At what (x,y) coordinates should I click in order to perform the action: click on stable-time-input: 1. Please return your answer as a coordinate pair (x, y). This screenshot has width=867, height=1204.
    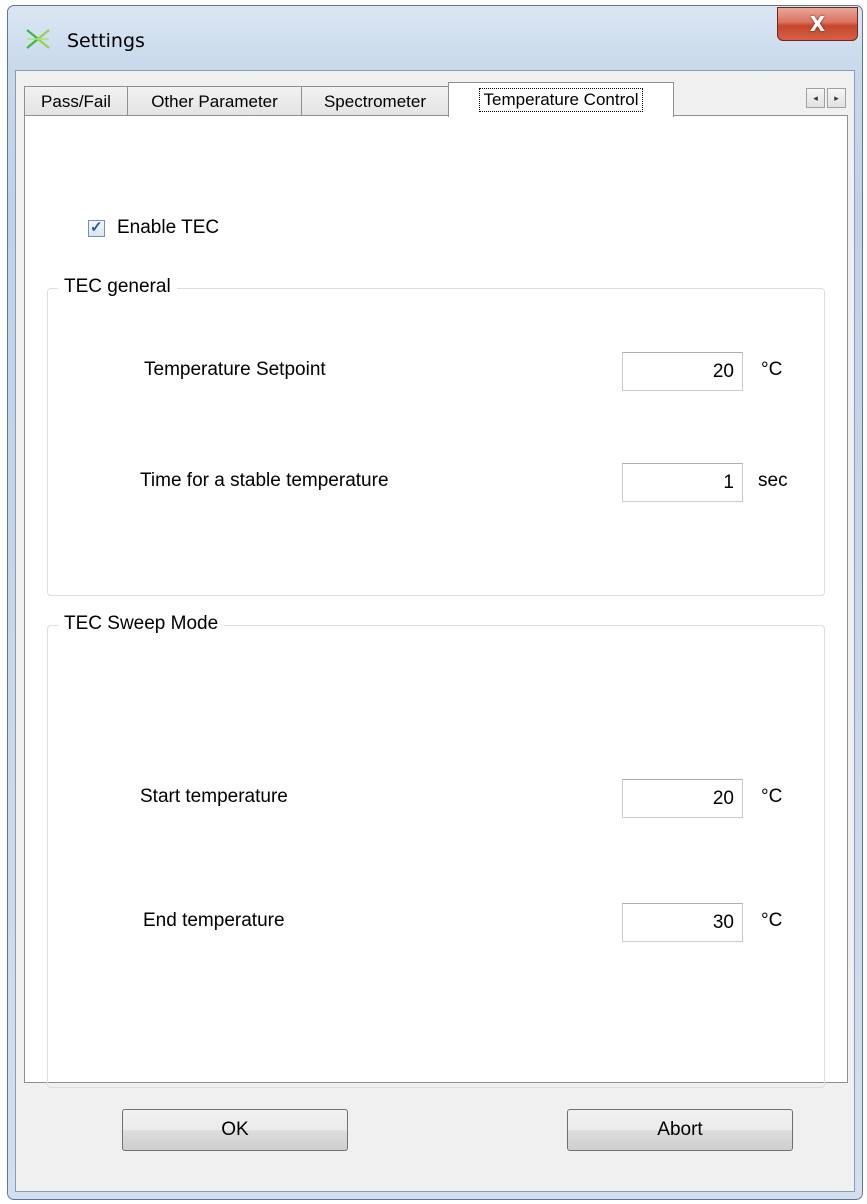
    Looking at the image, I should click on (682, 482).